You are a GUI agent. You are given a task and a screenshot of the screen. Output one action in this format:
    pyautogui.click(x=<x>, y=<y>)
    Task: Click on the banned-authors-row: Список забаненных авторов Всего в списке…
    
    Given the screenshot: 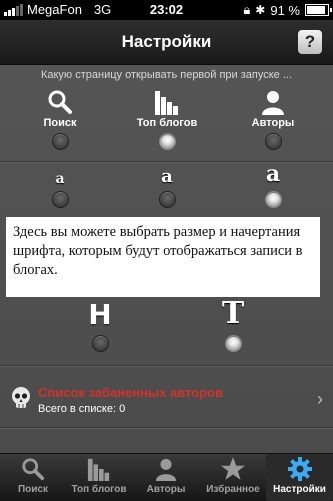 What is the action you would take?
    pyautogui.click(x=166, y=399)
    